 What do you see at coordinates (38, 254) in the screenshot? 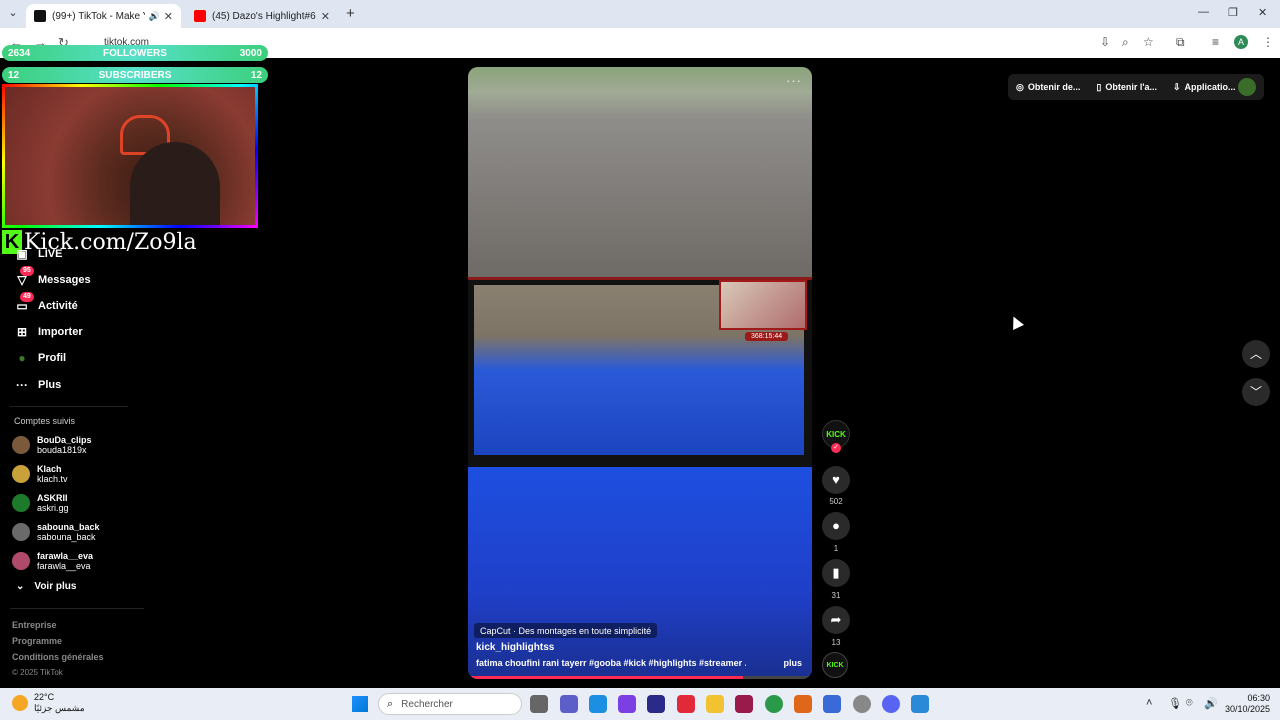
I see `nav-live: ▣ LIVE` at bounding box center [38, 254].